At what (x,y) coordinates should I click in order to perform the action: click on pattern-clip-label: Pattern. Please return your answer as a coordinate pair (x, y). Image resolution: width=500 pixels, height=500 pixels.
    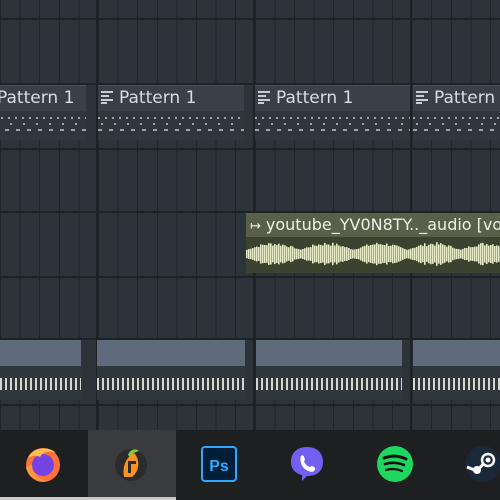
    Looking at the image, I should click on (465, 98).